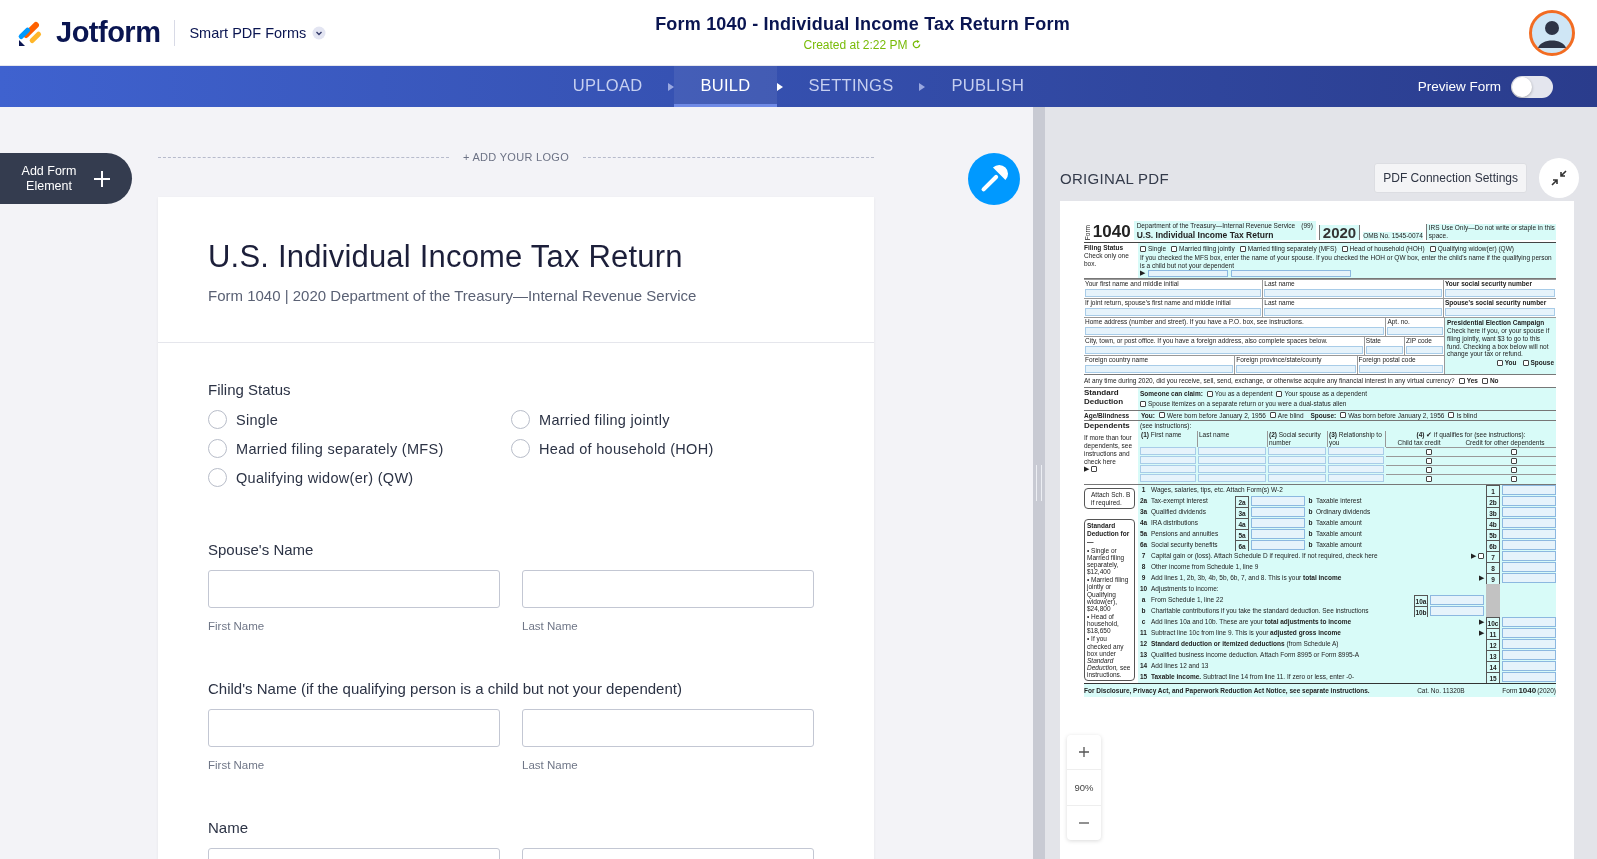 The width and height of the screenshot is (1597, 859). What do you see at coordinates (1552, 32) in the screenshot?
I see `user-avatar` at bounding box center [1552, 32].